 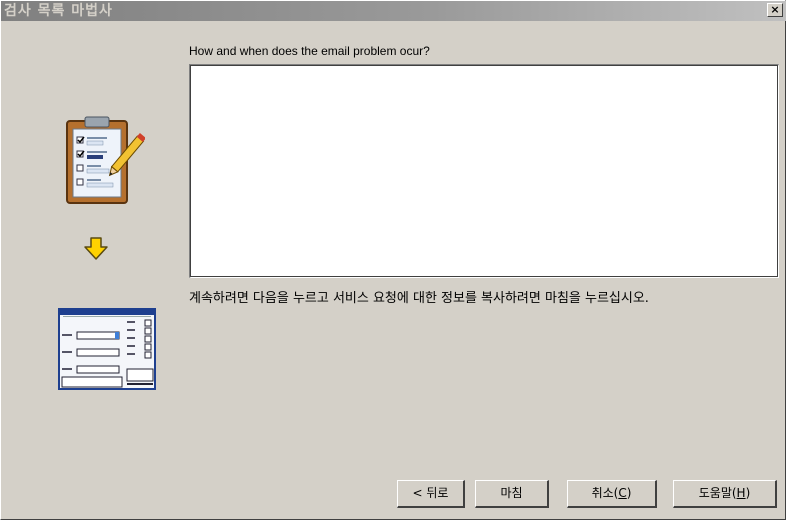 What do you see at coordinates (58, 11) in the screenshot?
I see `window-title: 검사 목록 마법사` at bounding box center [58, 11].